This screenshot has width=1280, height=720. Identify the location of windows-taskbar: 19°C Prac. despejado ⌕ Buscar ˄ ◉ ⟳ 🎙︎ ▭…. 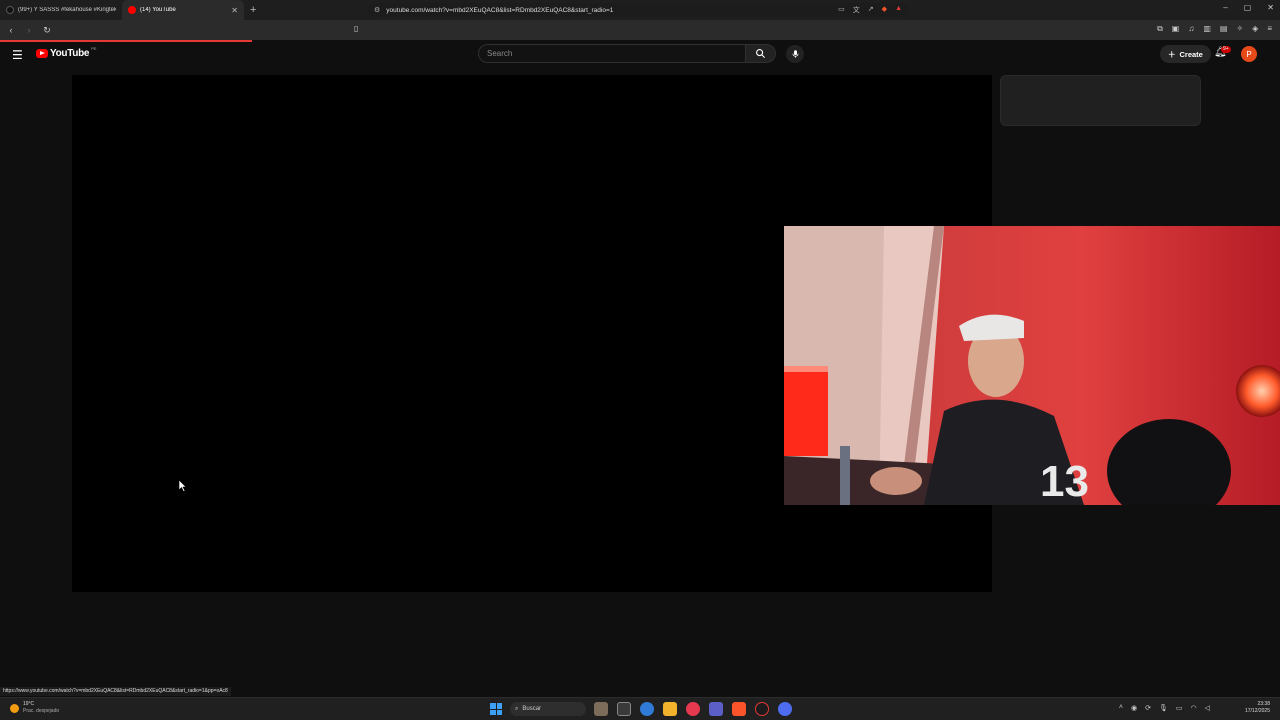
(640, 708).